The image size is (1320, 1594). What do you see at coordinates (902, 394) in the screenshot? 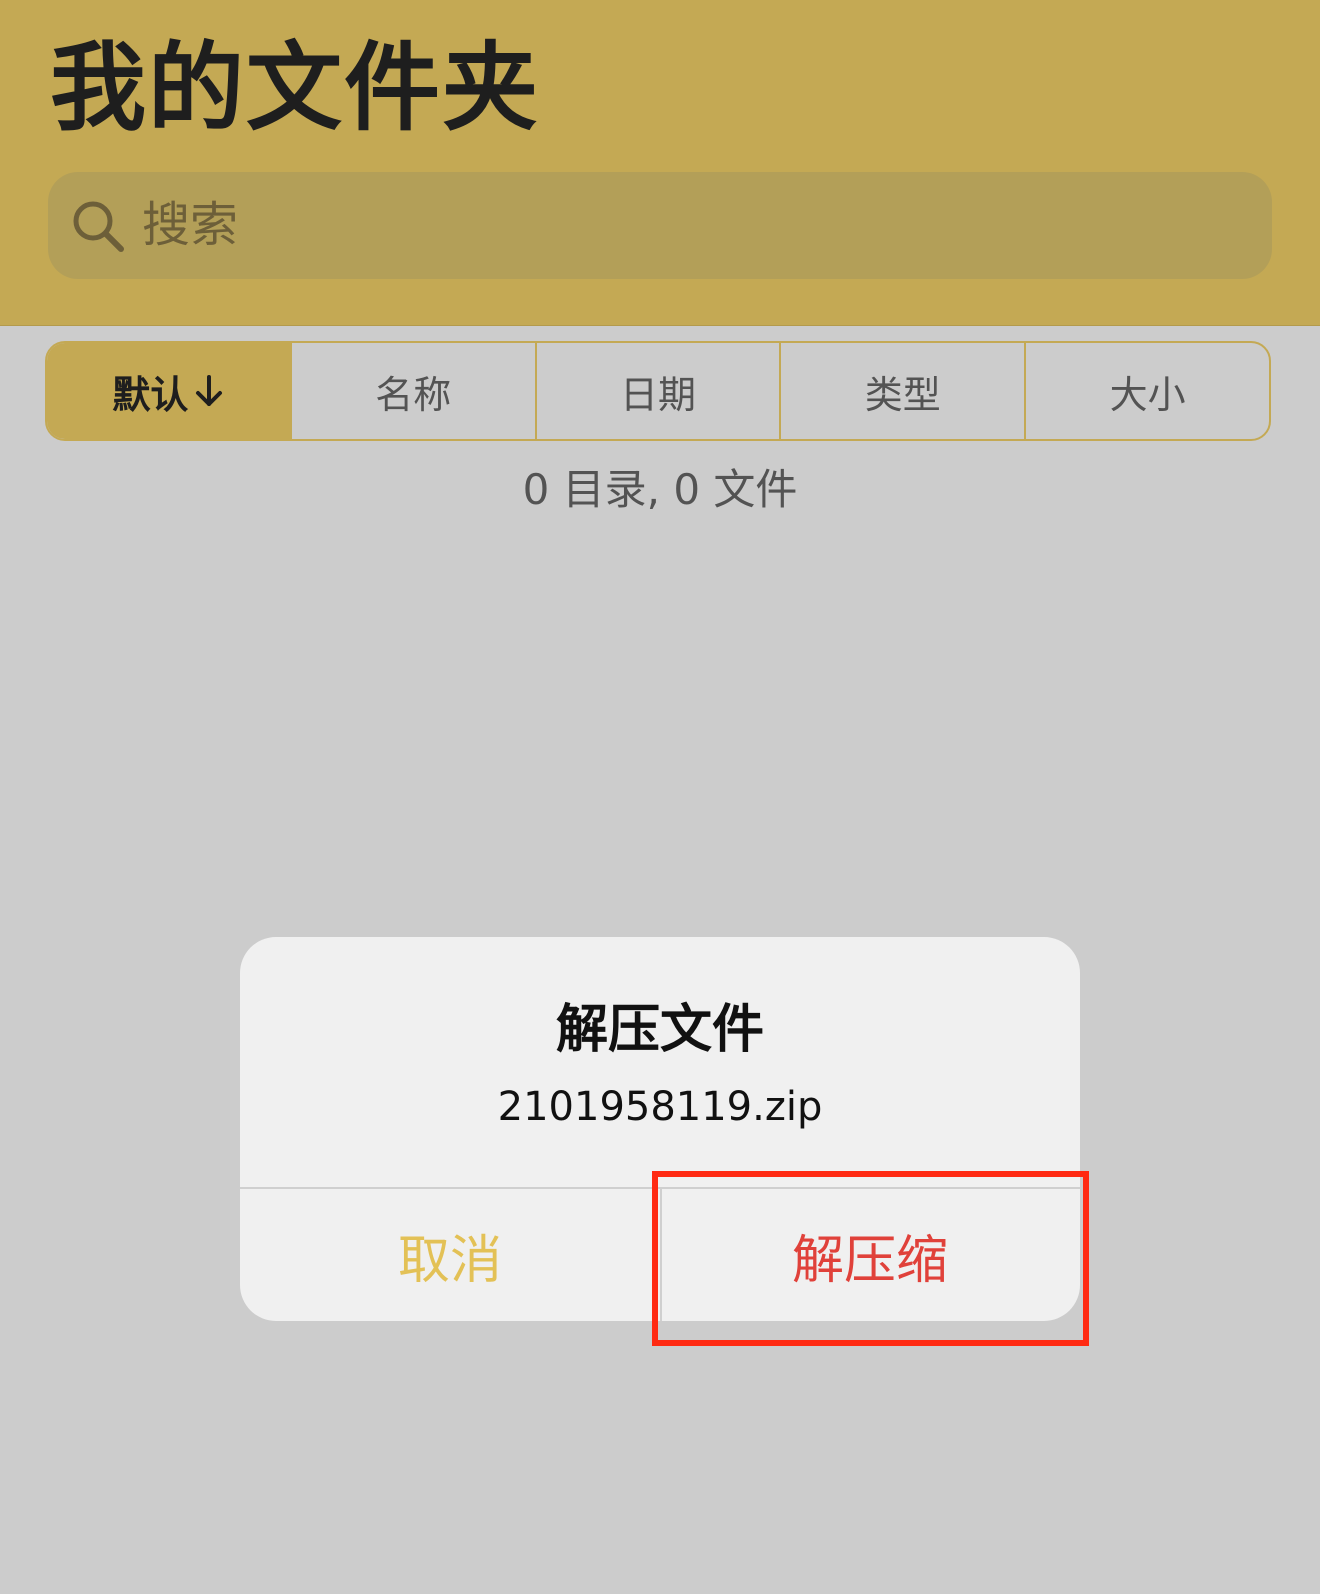
I see `sort-tab-label: 类型` at bounding box center [902, 394].